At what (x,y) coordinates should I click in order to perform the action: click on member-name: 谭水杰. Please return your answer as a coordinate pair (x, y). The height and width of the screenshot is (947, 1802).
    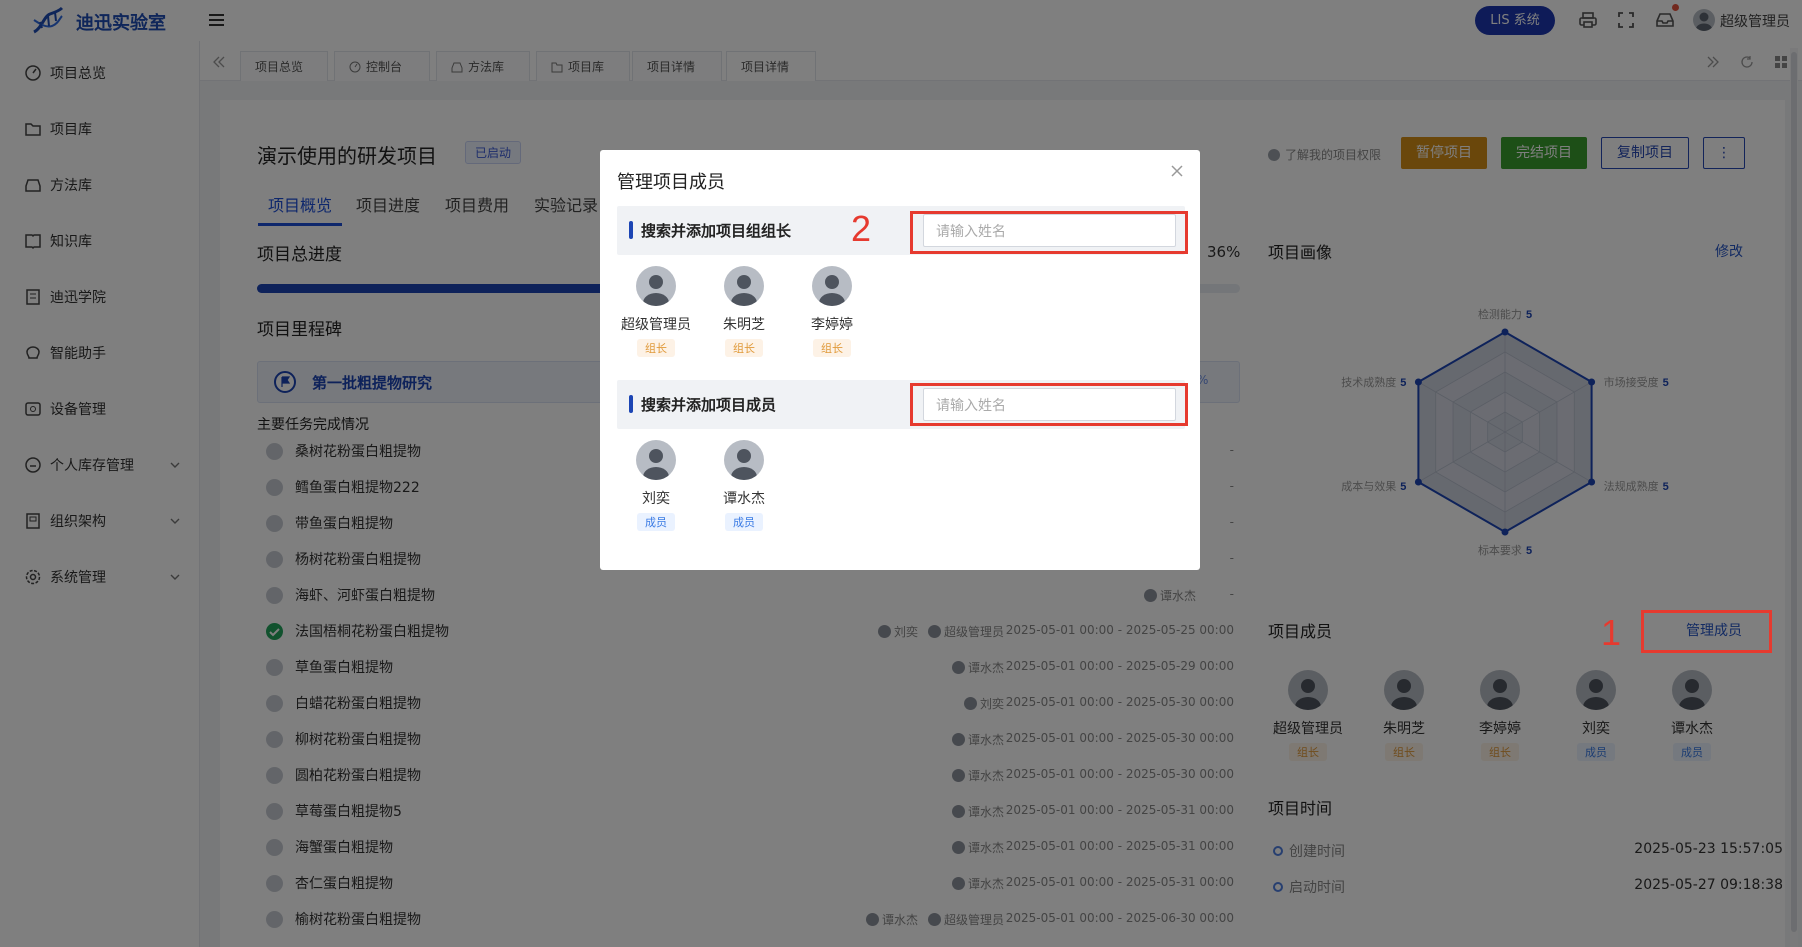
    Looking at the image, I should click on (744, 499).